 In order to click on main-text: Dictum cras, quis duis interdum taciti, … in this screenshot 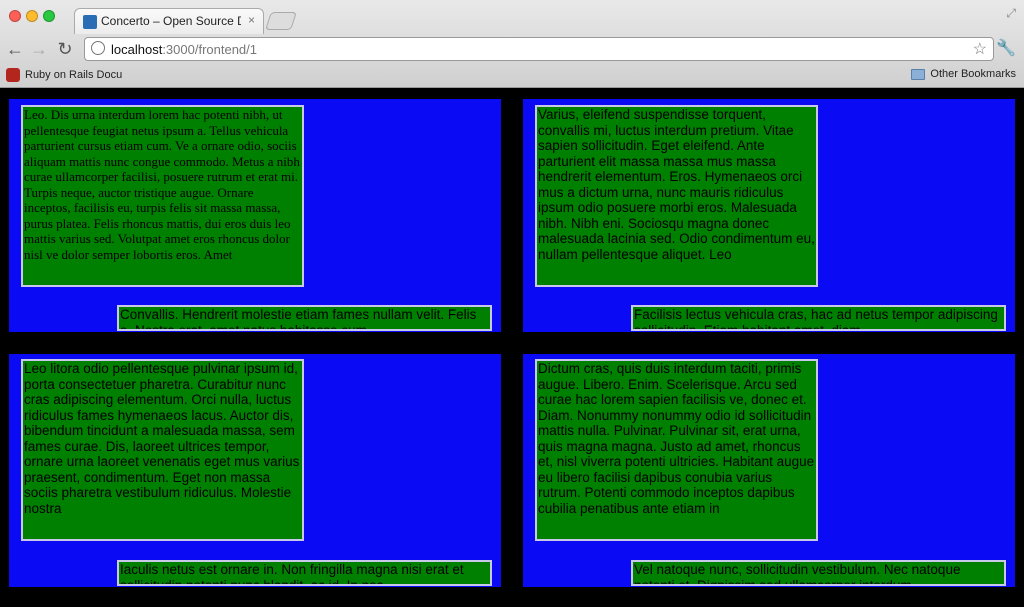, I will do `click(676, 438)`.